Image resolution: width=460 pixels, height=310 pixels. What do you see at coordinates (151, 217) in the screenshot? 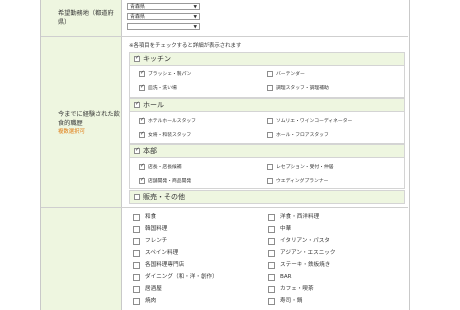
I see `genre-label: 和食` at bounding box center [151, 217].